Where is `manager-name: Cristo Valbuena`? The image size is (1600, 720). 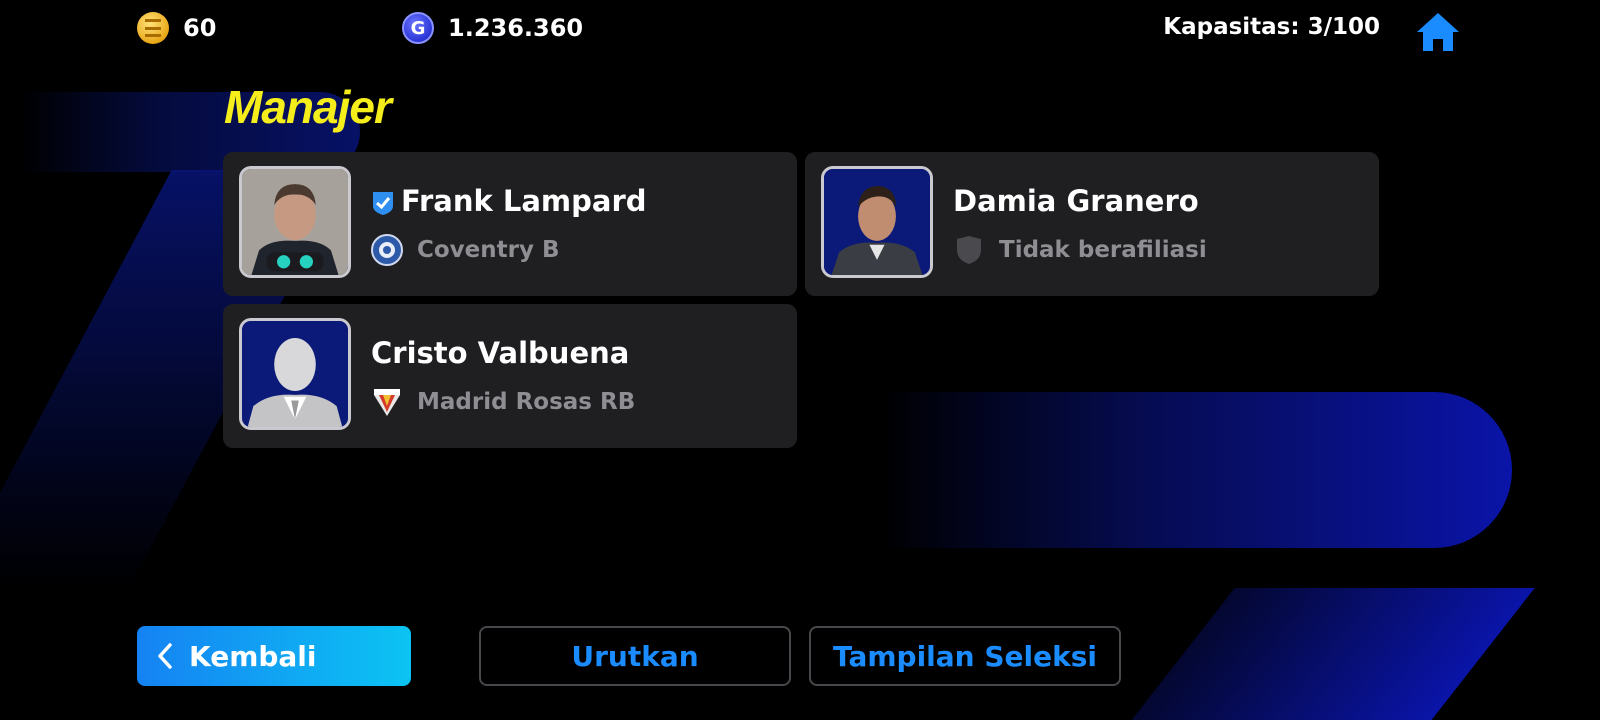
manager-name: Cristo Valbuena is located at coordinates (500, 353).